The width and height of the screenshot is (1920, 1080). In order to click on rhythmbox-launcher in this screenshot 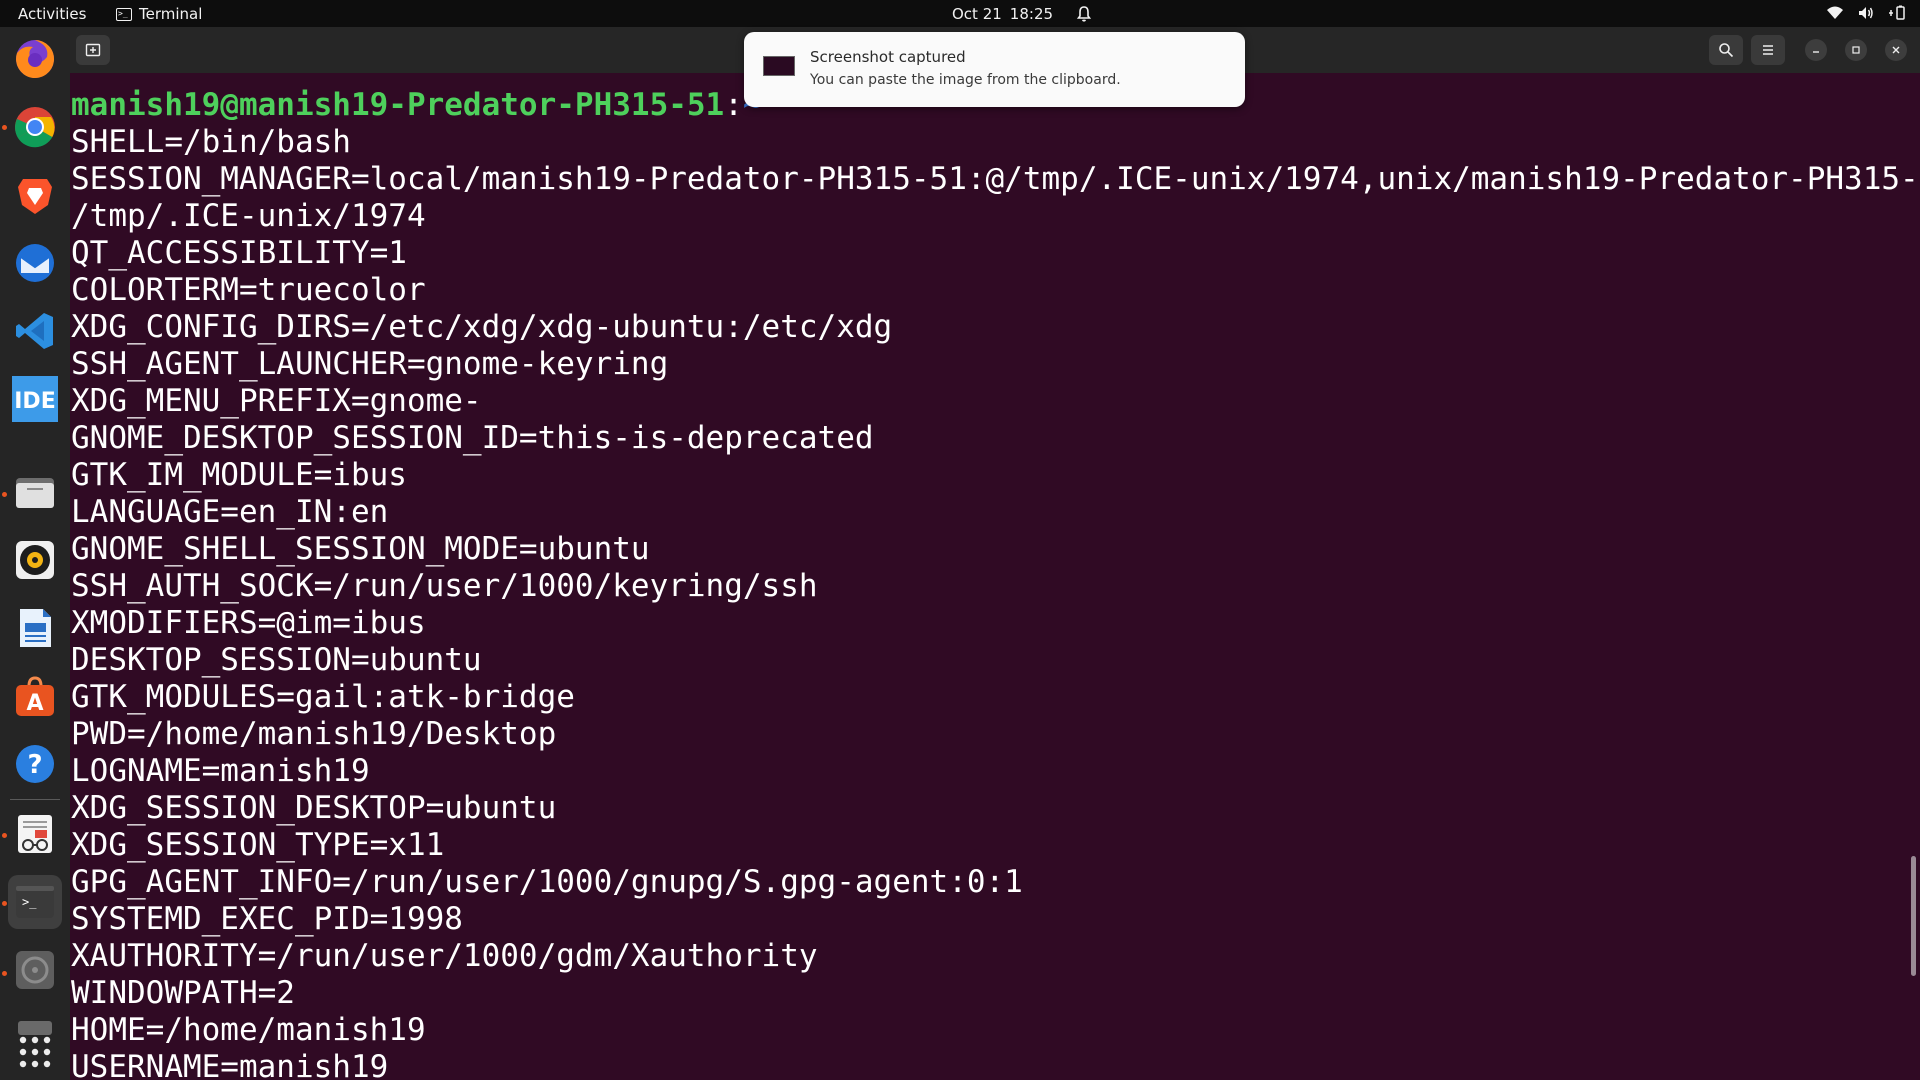, I will do `click(35, 560)`.